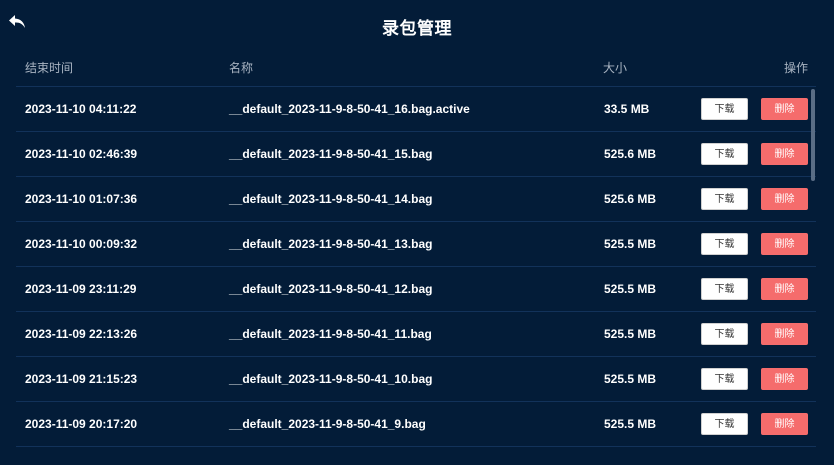 This screenshot has height=469, width=834. I want to click on row-end-time: 2023-11-10 00:09:32, so click(81, 244).